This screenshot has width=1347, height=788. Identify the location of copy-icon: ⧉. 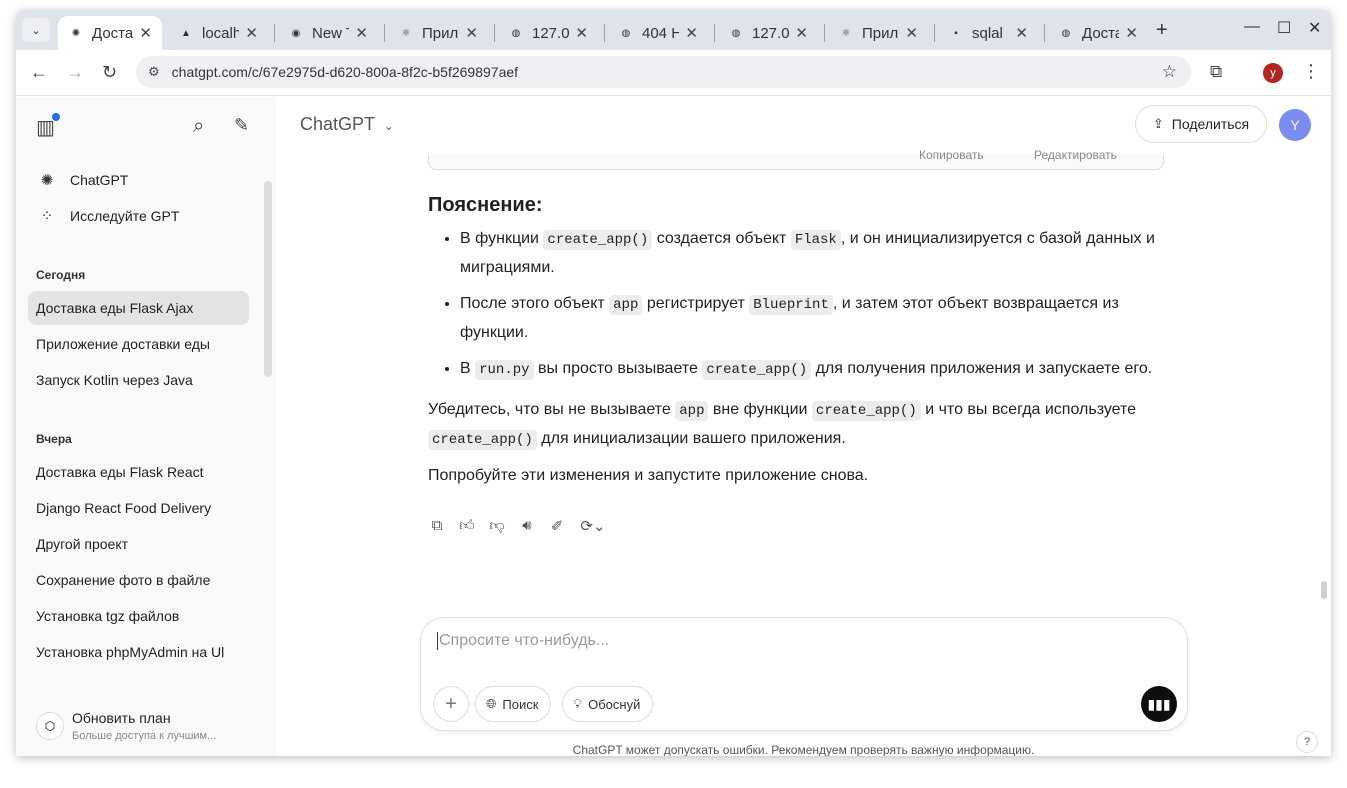
(437, 526).